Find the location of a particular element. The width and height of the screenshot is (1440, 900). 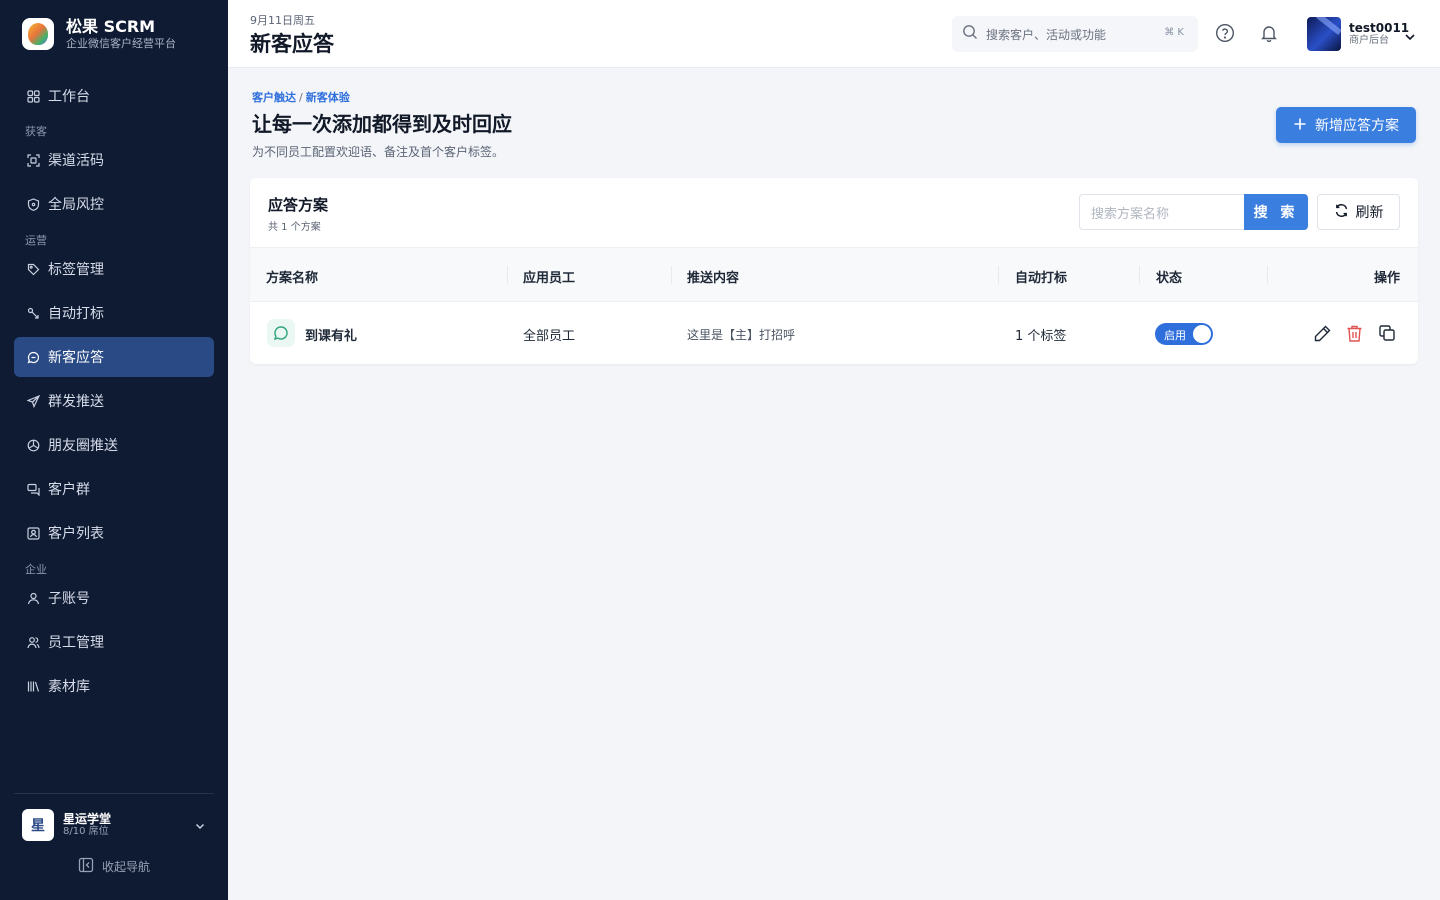

sidebar-item-label: 朋友圈推送 is located at coordinates (83, 446).